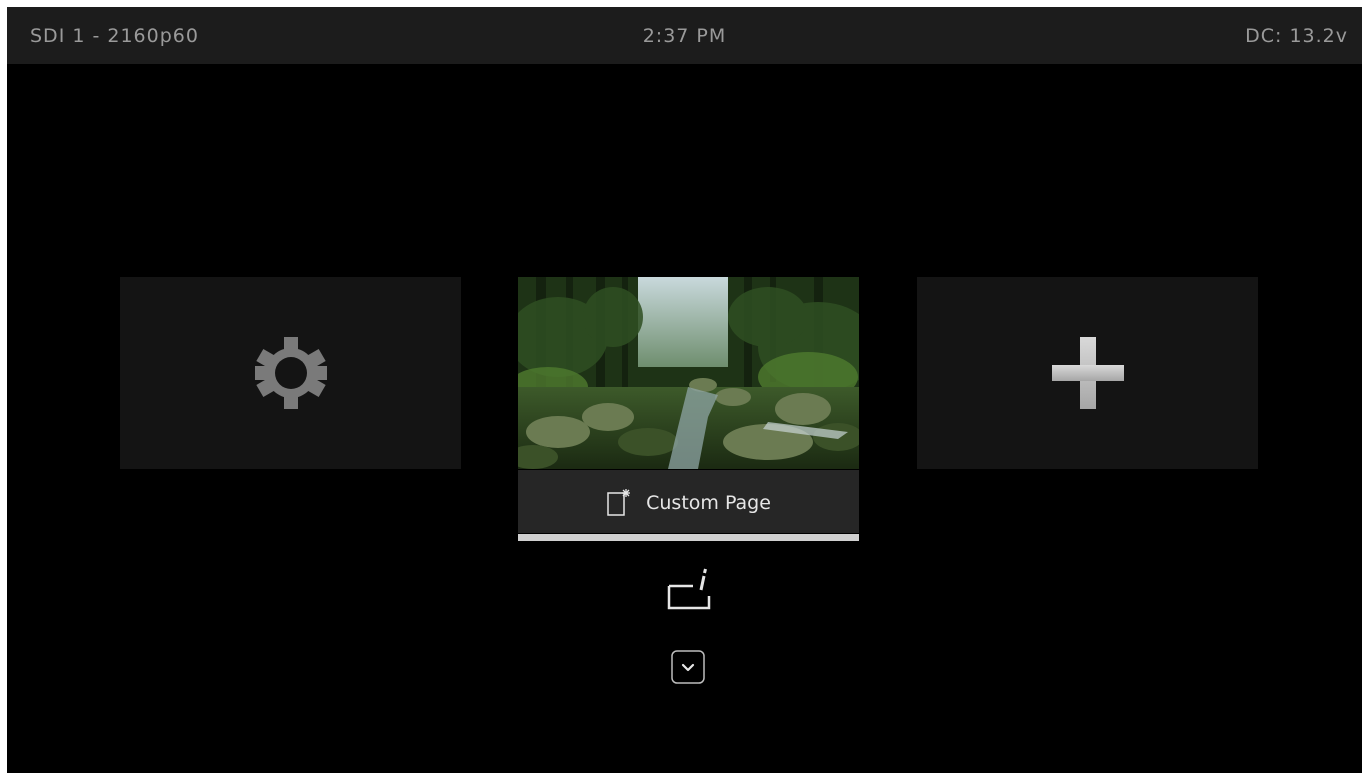 The width and height of the screenshot is (1369, 773). I want to click on gear-icon, so click(290, 373).